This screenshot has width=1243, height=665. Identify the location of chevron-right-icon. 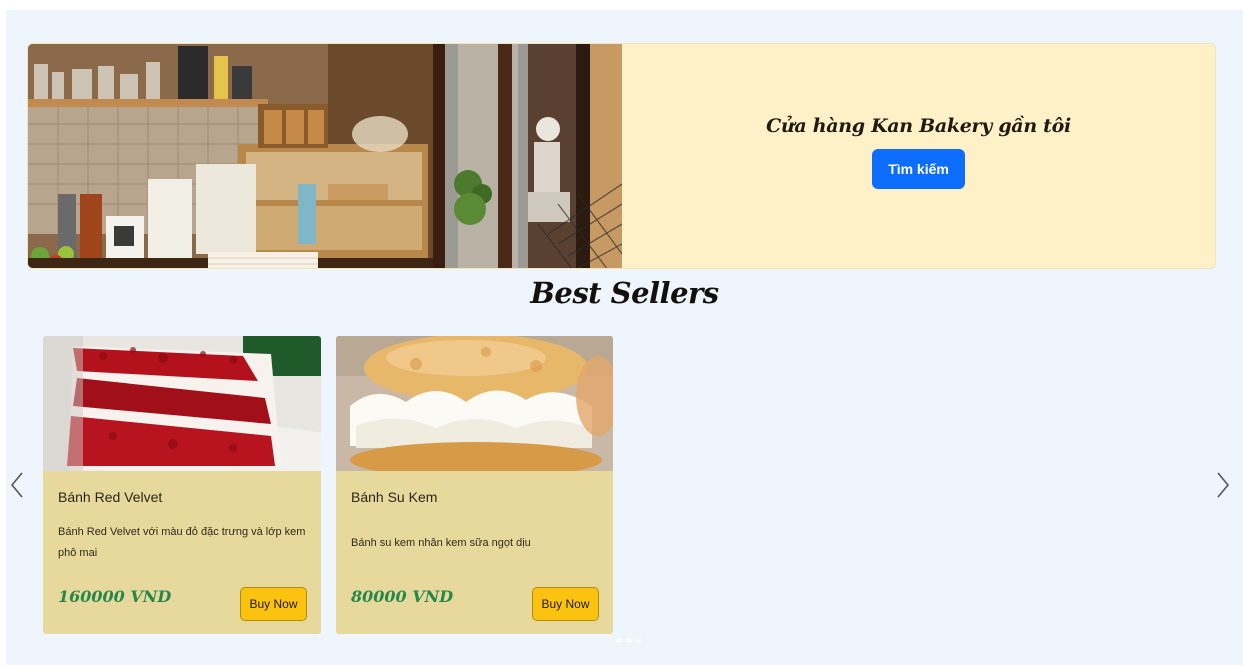
(1223, 485).